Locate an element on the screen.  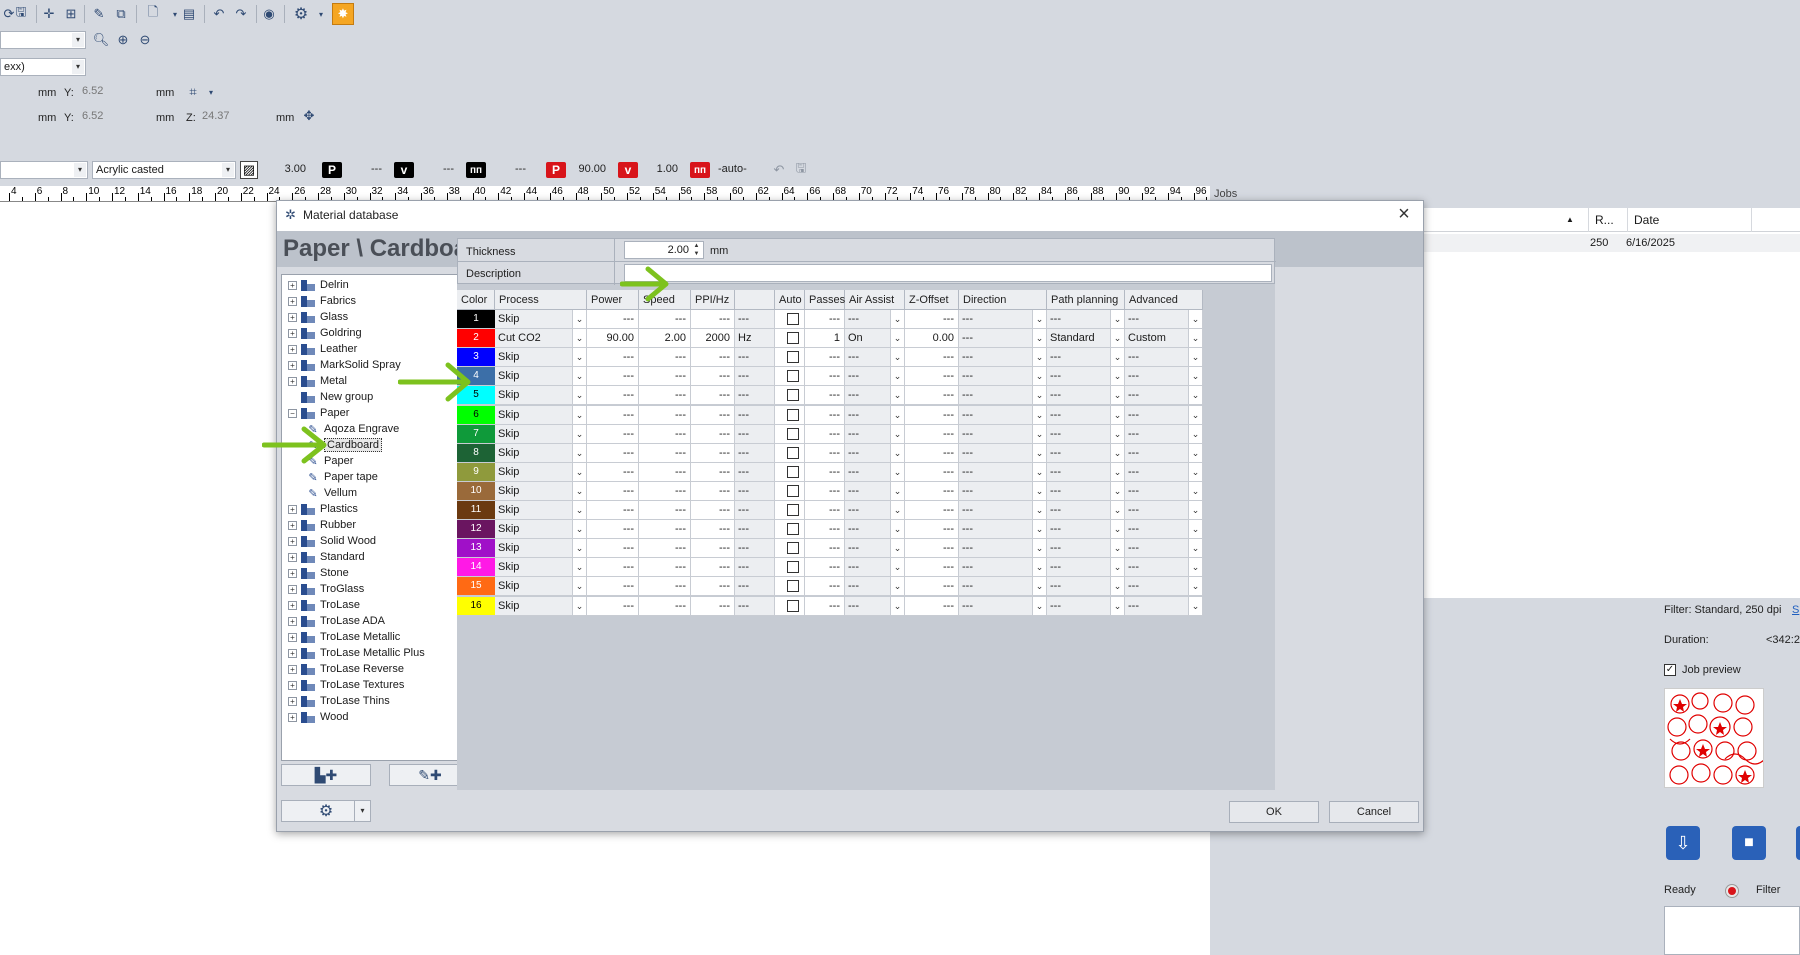
z-field: 24.37 is located at coordinates (236, 117).